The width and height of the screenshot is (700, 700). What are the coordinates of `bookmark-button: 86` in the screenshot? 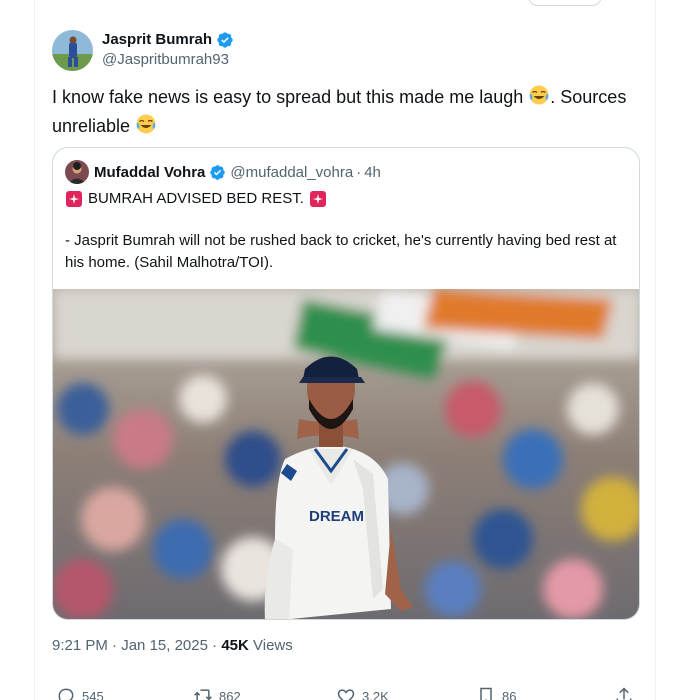 It's located at (496, 693).